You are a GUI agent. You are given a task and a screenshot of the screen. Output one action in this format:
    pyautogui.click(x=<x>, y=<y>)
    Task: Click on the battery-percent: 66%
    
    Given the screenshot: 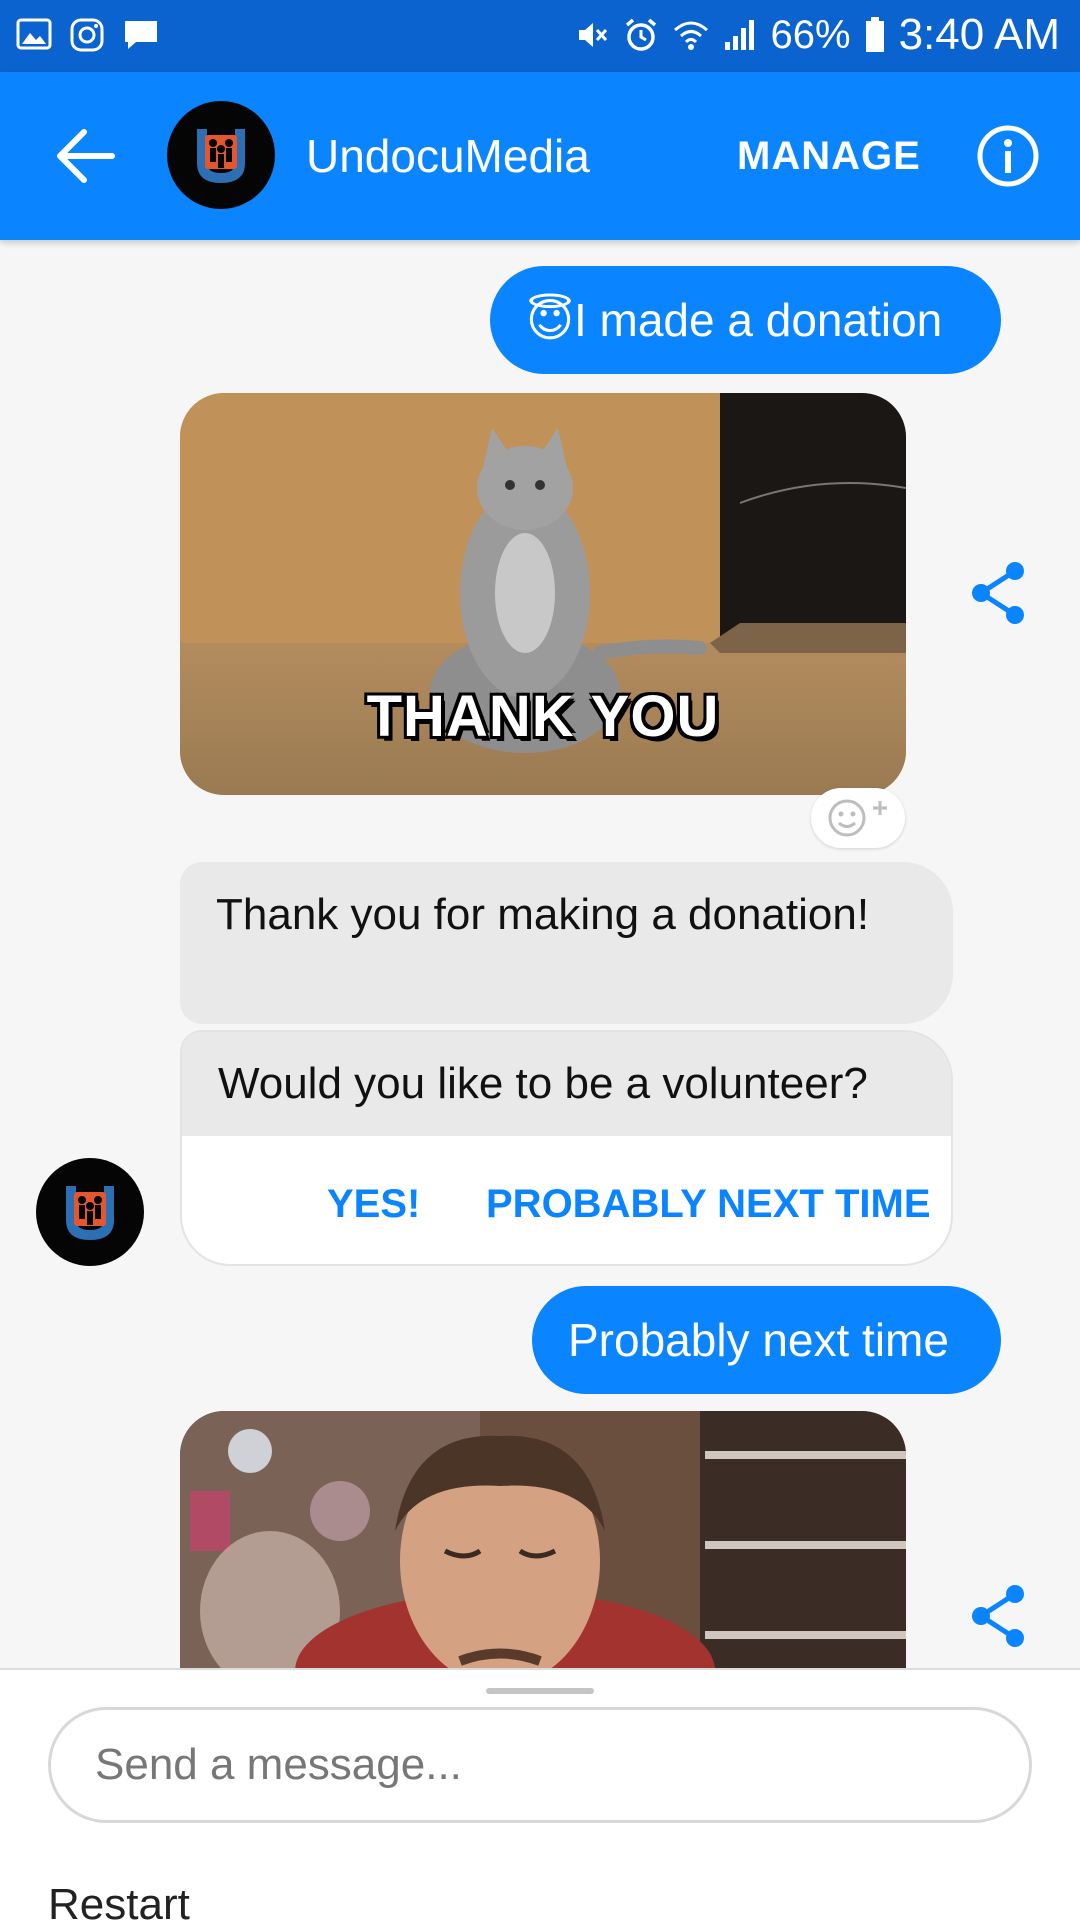 What is the action you would take?
    pyautogui.click(x=810, y=34)
    